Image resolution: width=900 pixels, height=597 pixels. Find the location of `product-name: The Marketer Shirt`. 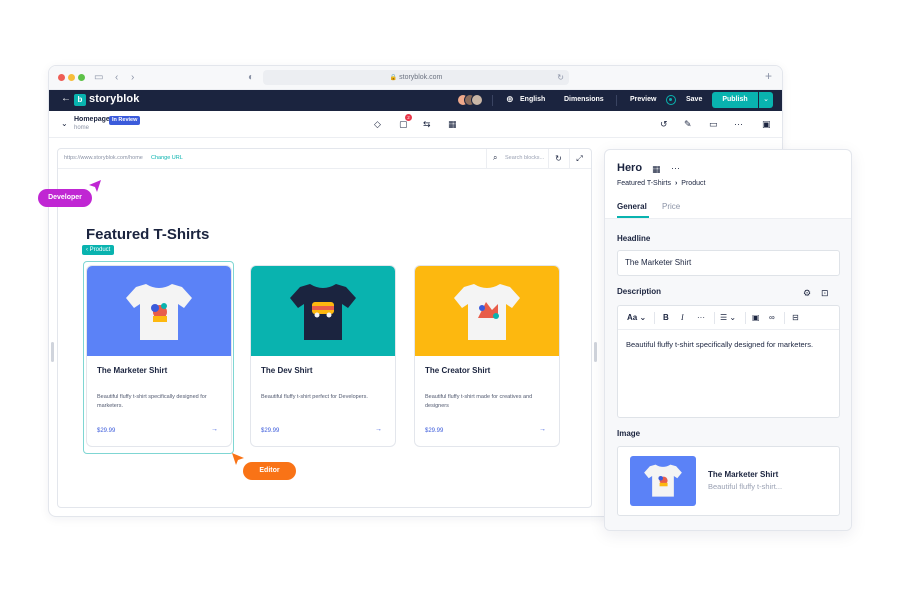

product-name: The Marketer Shirt is located at coordinates (132, 370).